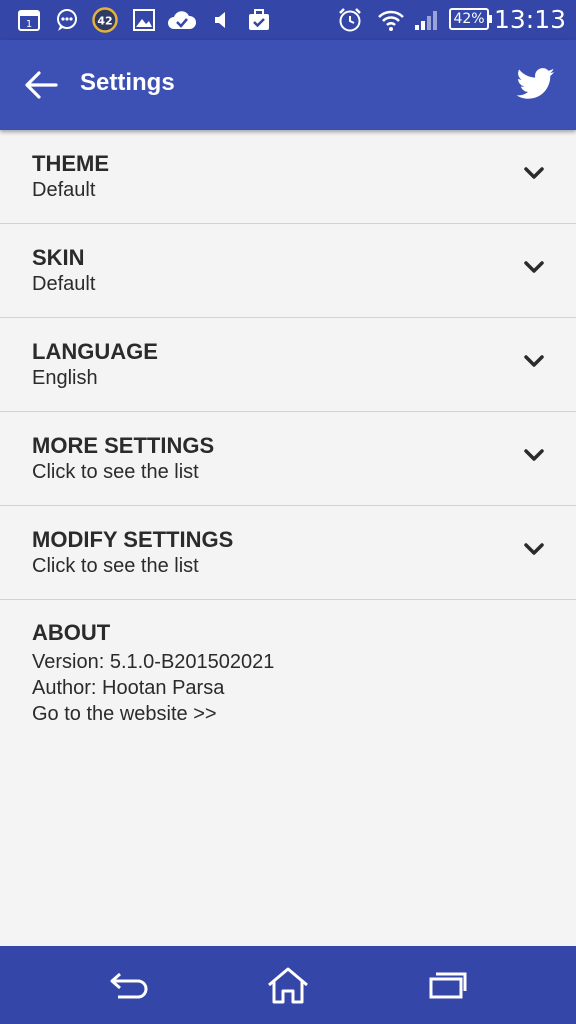  Describe the element at coordinates (350, 20) in the screenshot. I see `alarm-icon` at that location.